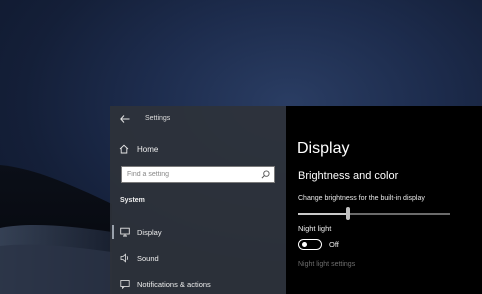 The image size is (482, 294). I want to click on home-icon, so click(124, 149).